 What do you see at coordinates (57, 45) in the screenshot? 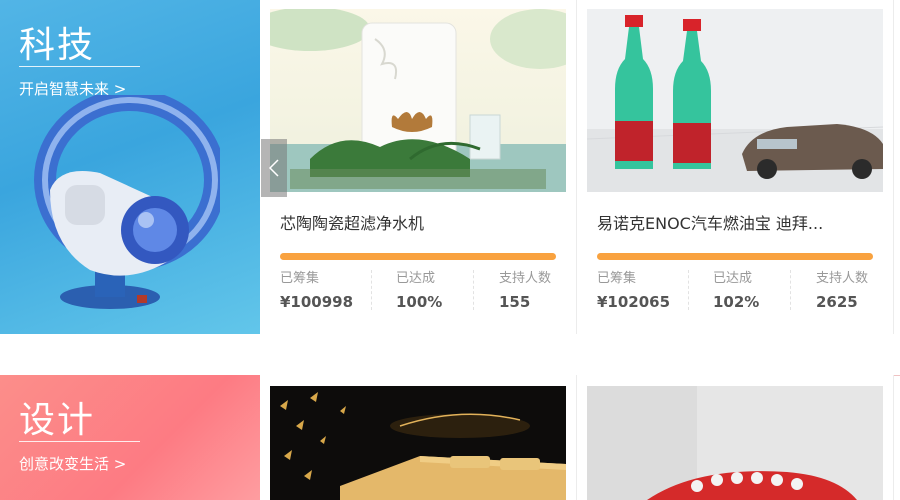
I see `category-title: 科技` at bounding box center [57, 45].